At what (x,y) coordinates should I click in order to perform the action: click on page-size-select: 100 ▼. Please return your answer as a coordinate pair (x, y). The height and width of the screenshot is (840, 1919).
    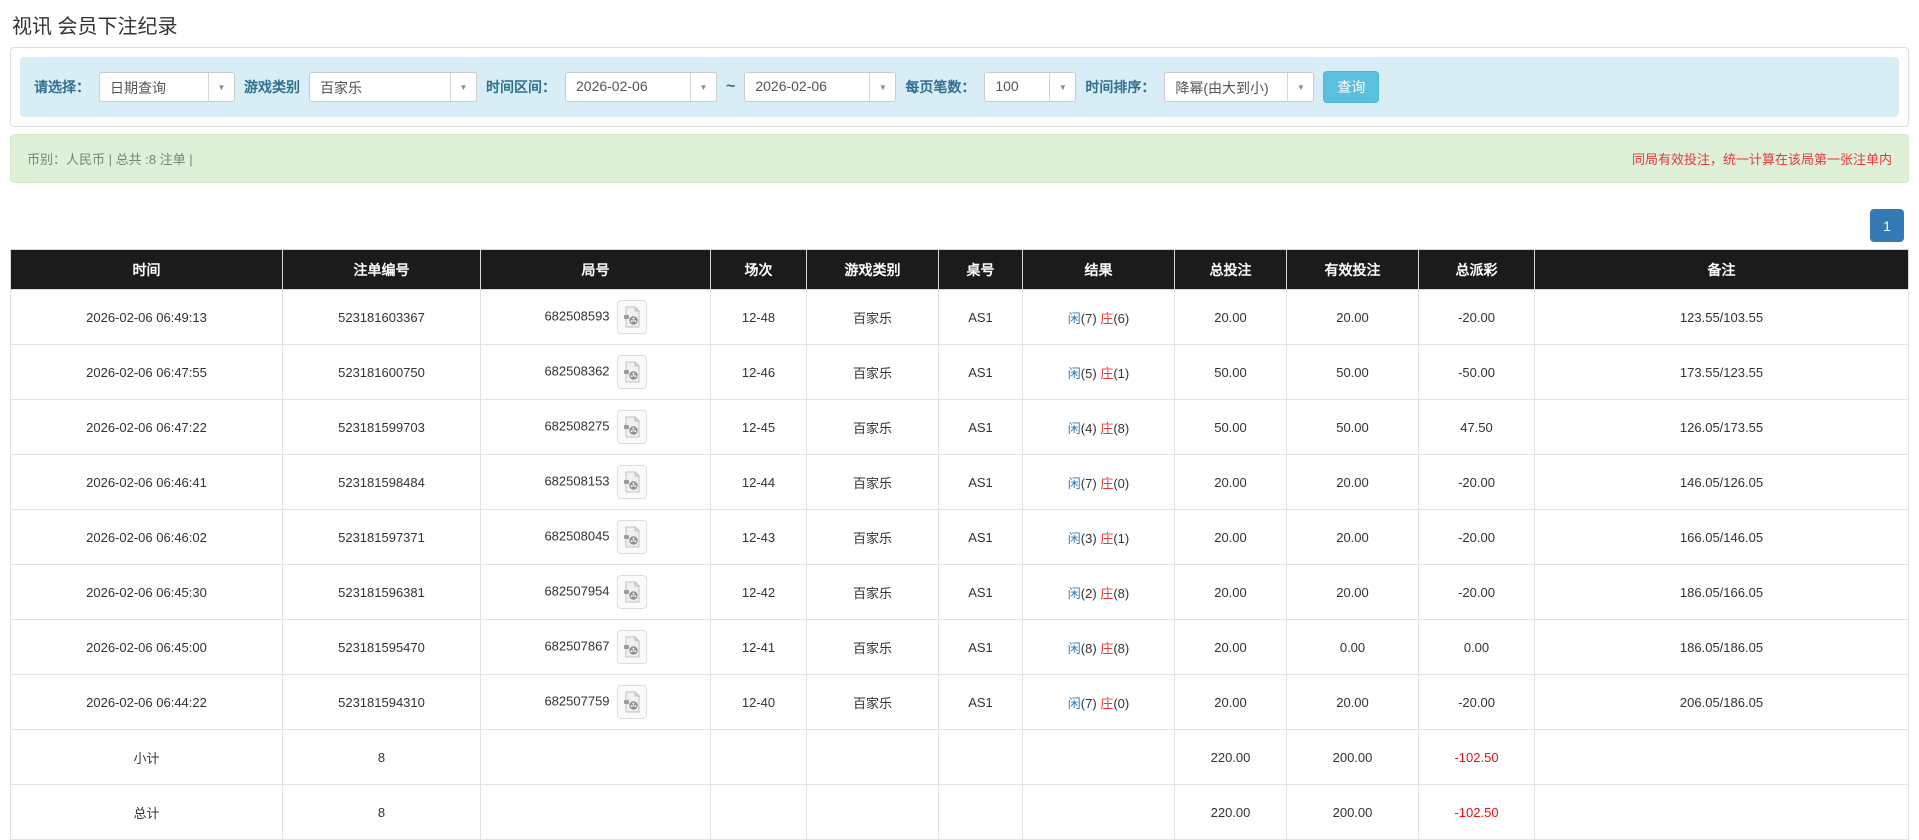
    Looking at the image, I should click on (1030, 87).